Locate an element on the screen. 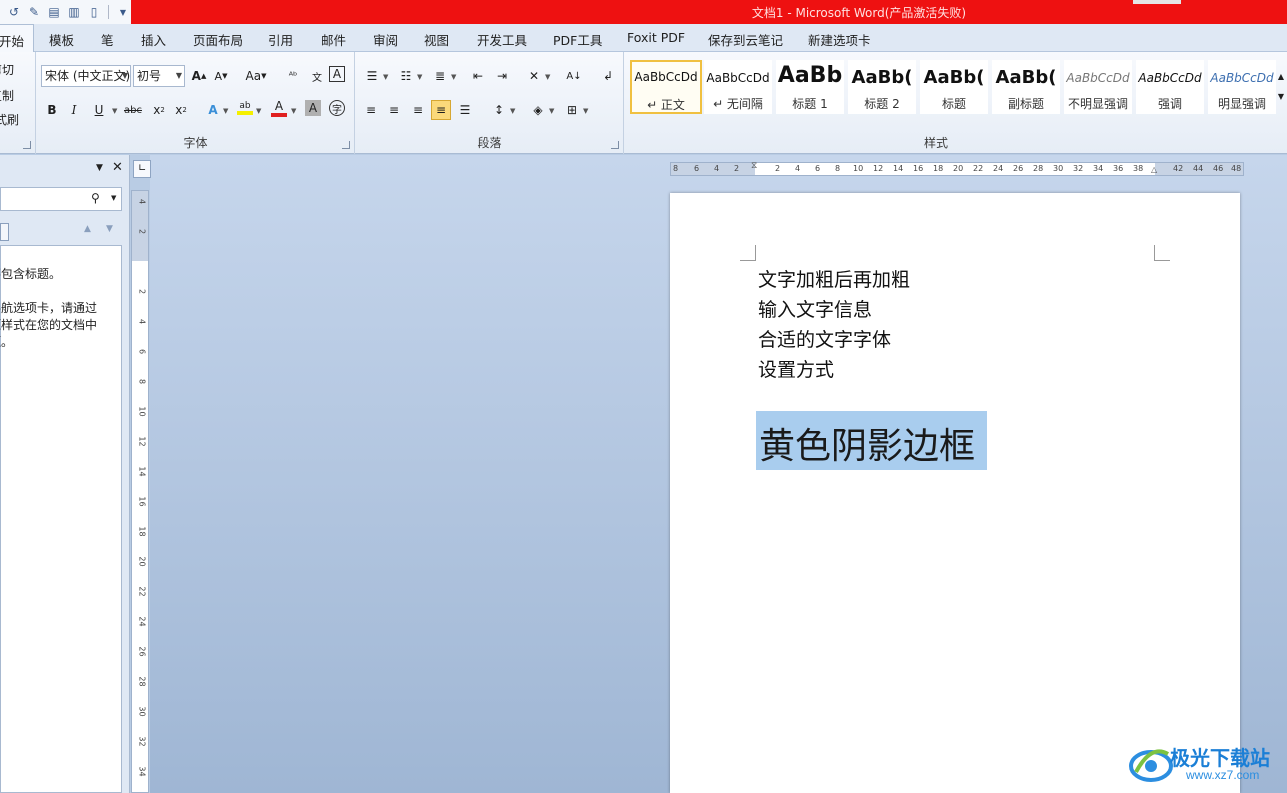  style-tile-subtle-emphasis: AaBbCcDd 不明显强调 is located at coordinates (1098, 87).